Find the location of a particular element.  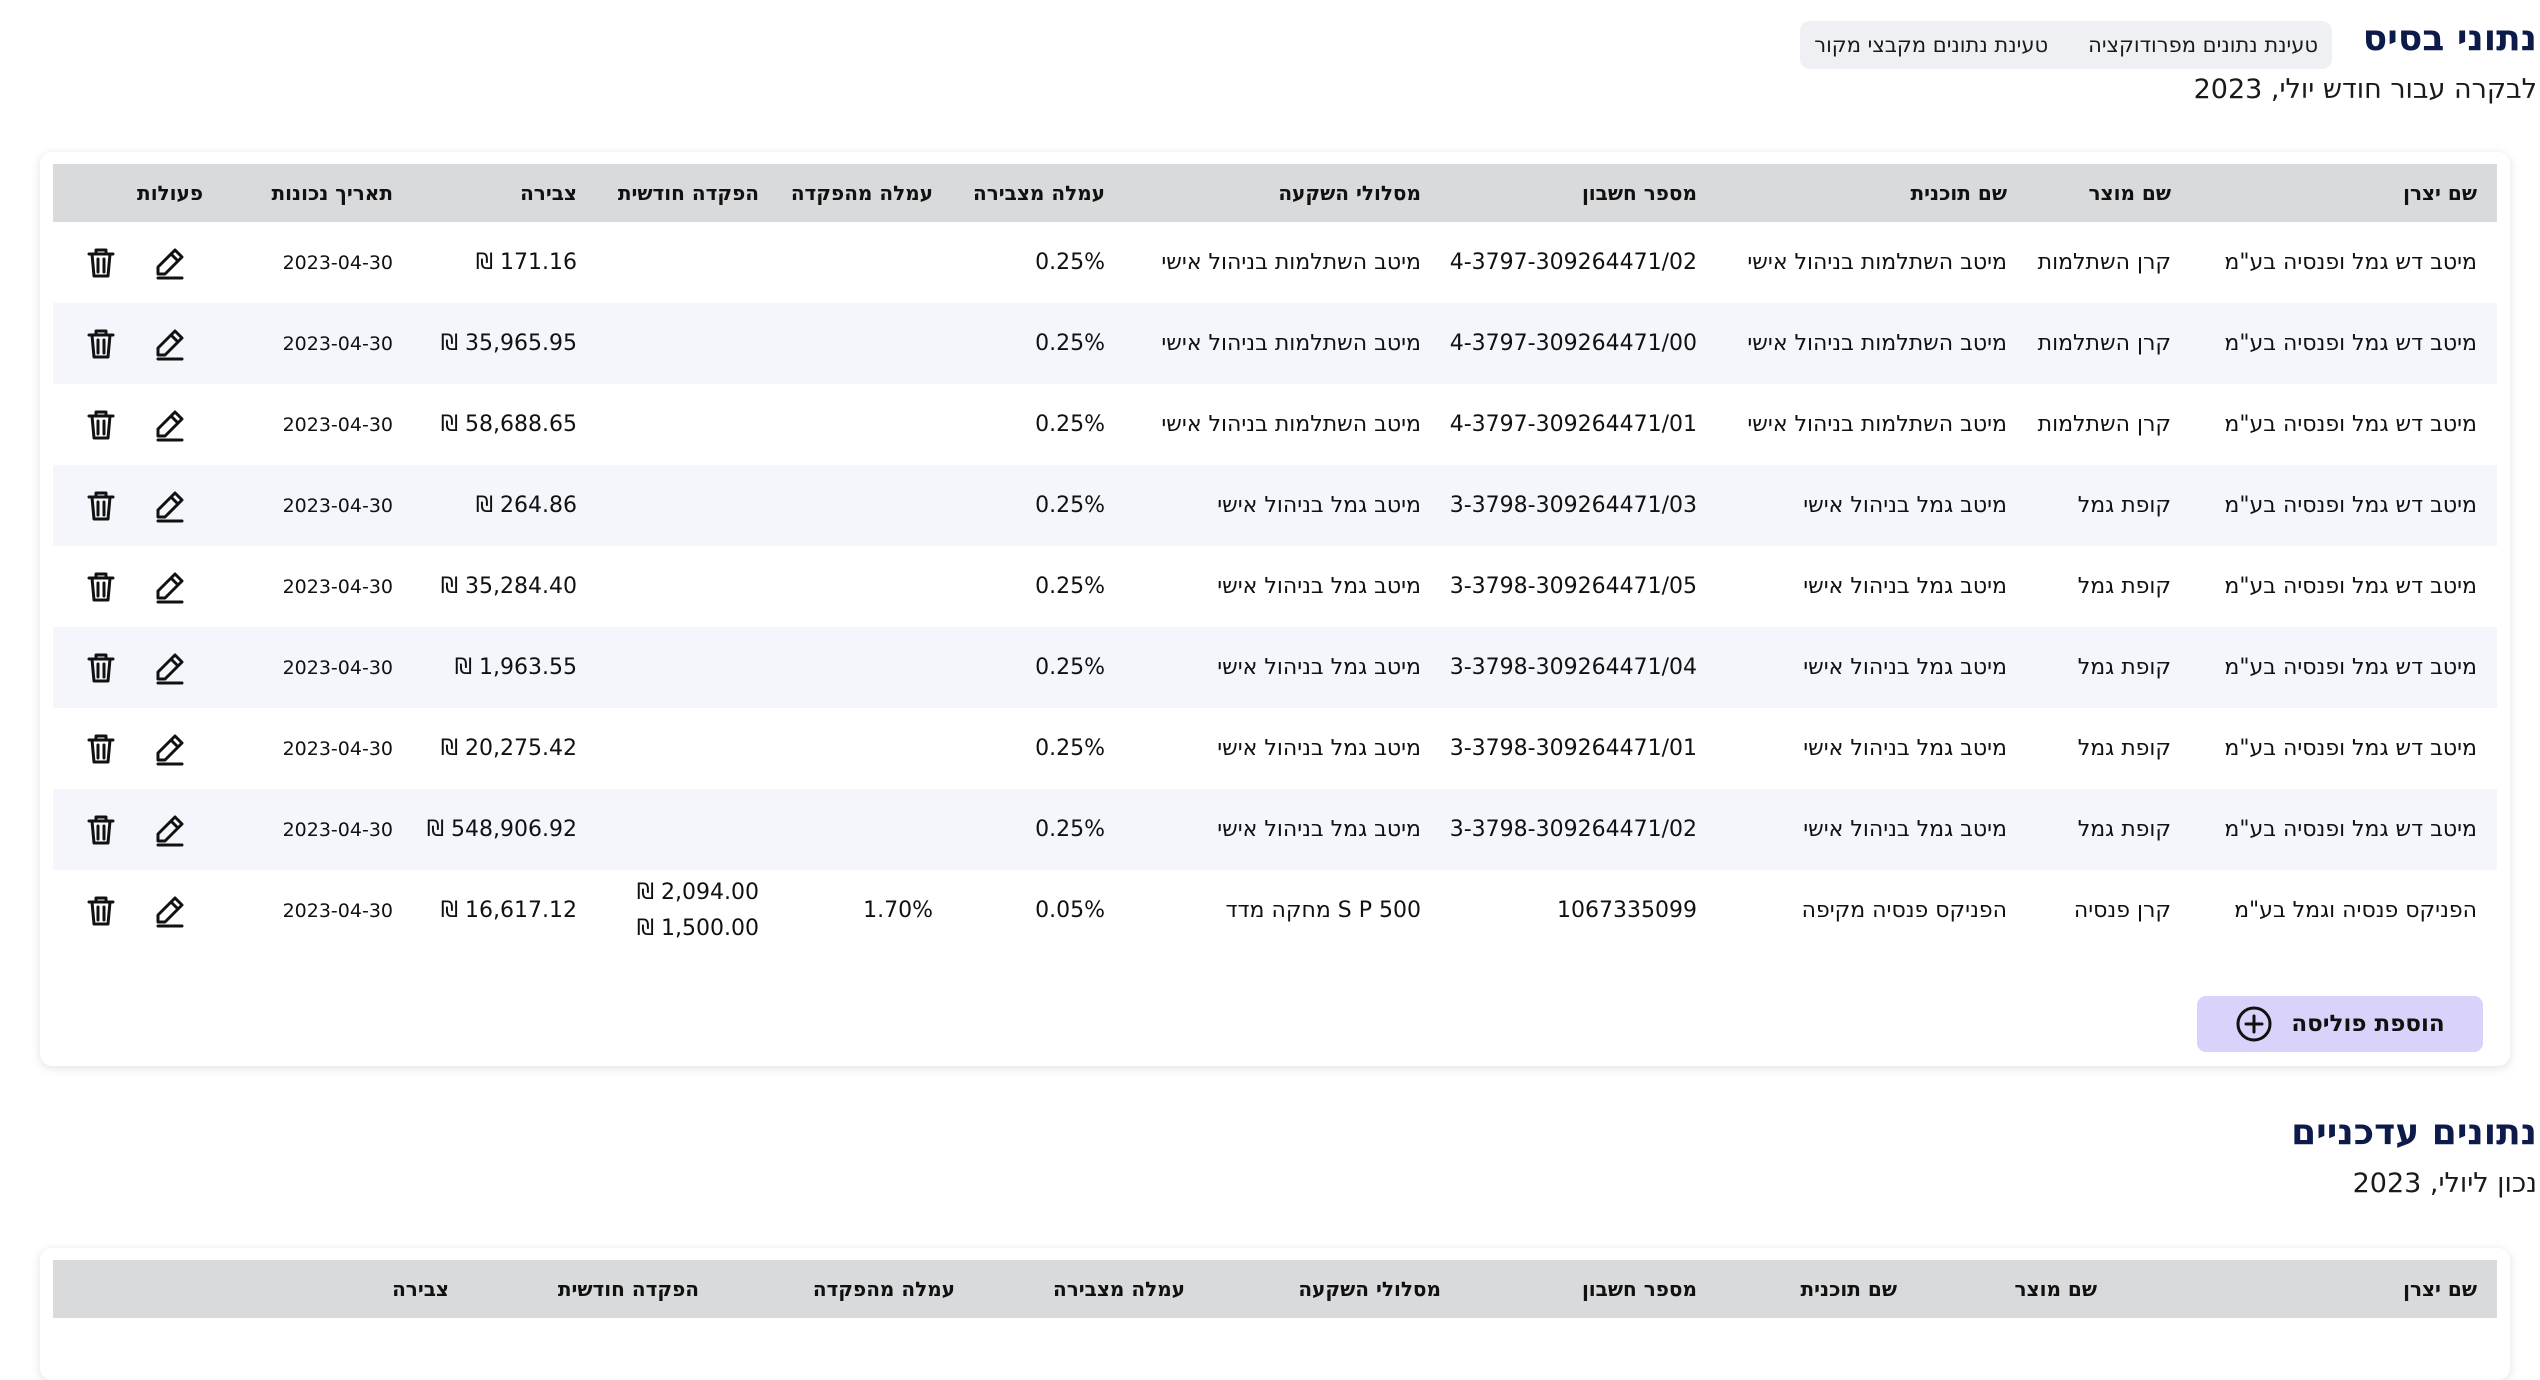

add-policy-label: הוספת פוליסה is located at coordinates (2368, 1024).